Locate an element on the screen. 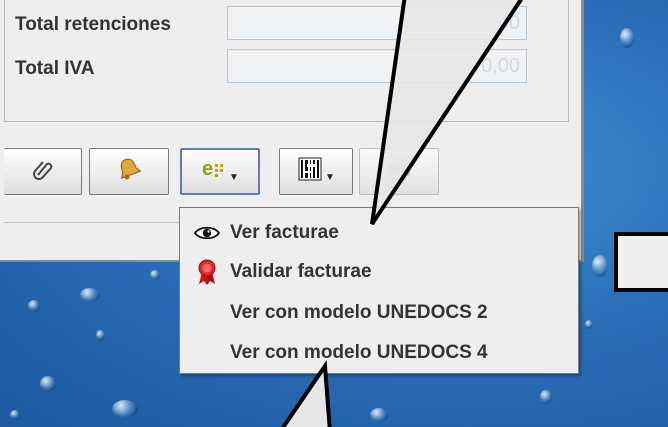 Image resolution: width=668 pixels, height=427 pixels. menu-item-ver-facturae: Ver facturae is located at coordinates (379, 233).